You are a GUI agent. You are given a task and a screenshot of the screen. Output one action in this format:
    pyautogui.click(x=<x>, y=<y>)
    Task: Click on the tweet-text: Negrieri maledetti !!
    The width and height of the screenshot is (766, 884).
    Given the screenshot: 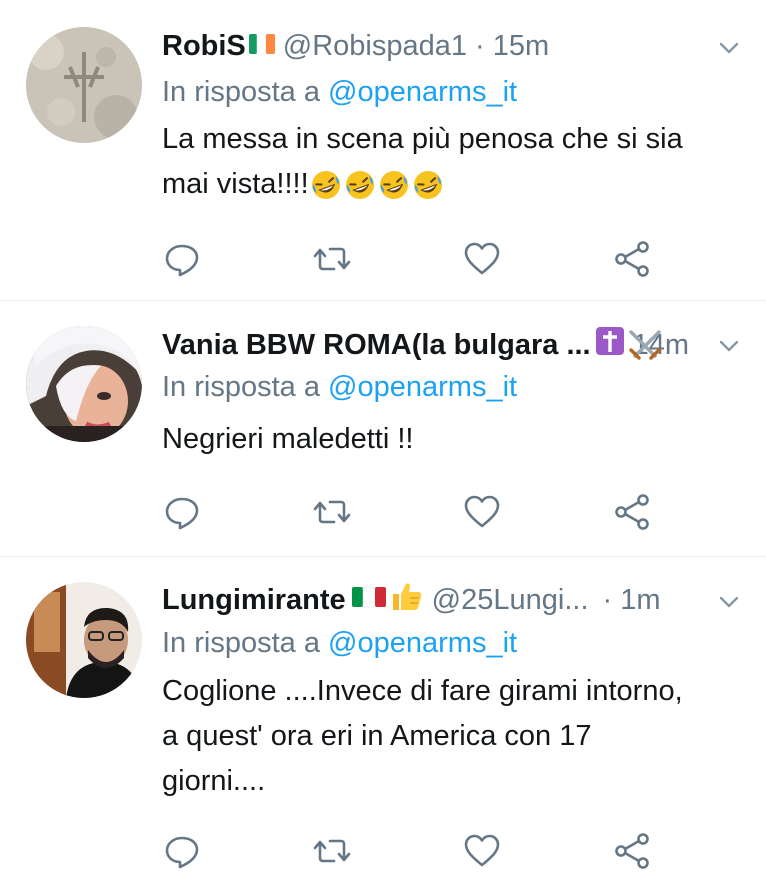 What is the action you would take?
    pyautogui.click(x=452, y=439)
    